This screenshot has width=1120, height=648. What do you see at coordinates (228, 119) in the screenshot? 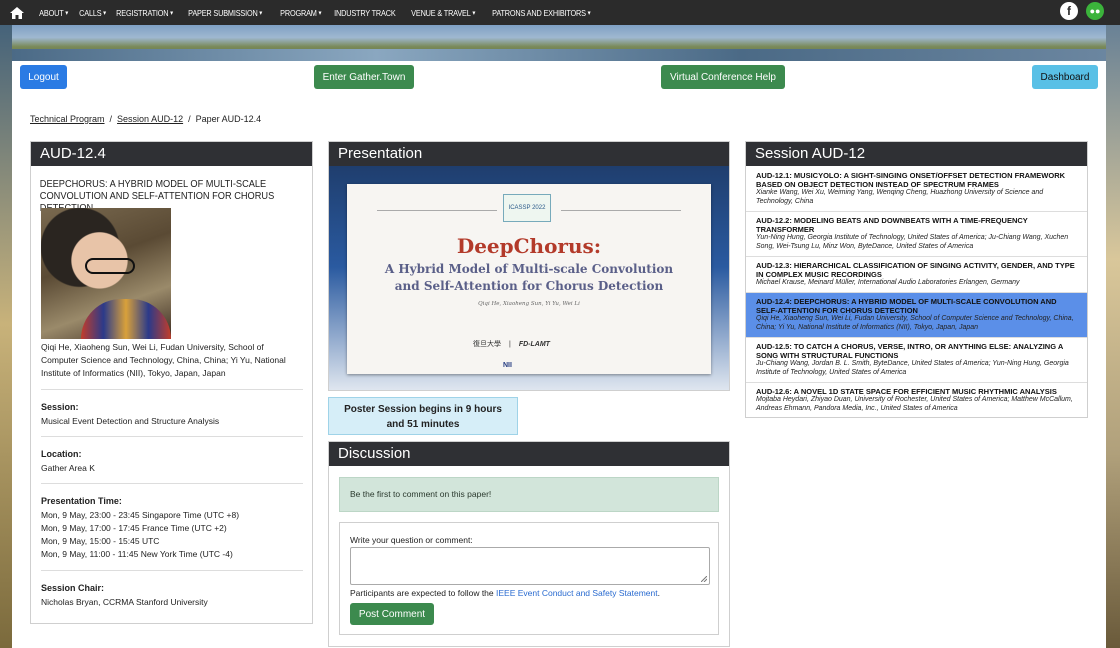
I see `breadcrumb-current: Paper AUD-12.4` at bounding box center [228, 119].